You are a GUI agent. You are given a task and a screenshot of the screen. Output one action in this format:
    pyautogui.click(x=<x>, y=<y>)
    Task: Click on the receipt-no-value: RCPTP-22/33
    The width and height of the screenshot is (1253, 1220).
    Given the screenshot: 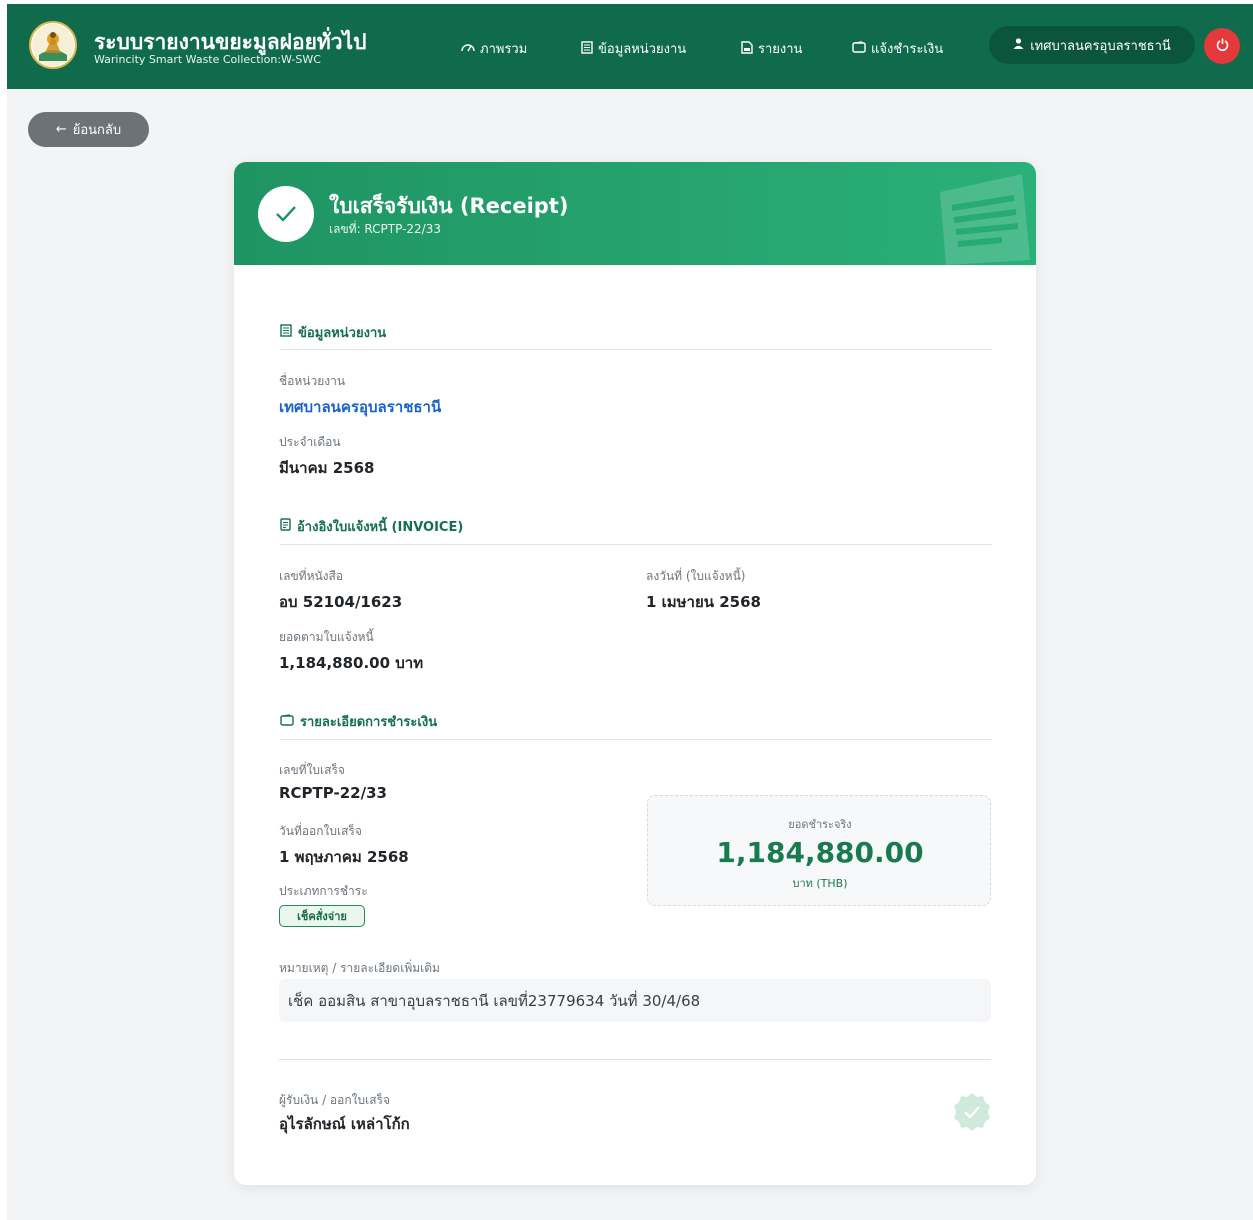 What is the action you would take?
    pyautogui.click(x=333, y=793)
    